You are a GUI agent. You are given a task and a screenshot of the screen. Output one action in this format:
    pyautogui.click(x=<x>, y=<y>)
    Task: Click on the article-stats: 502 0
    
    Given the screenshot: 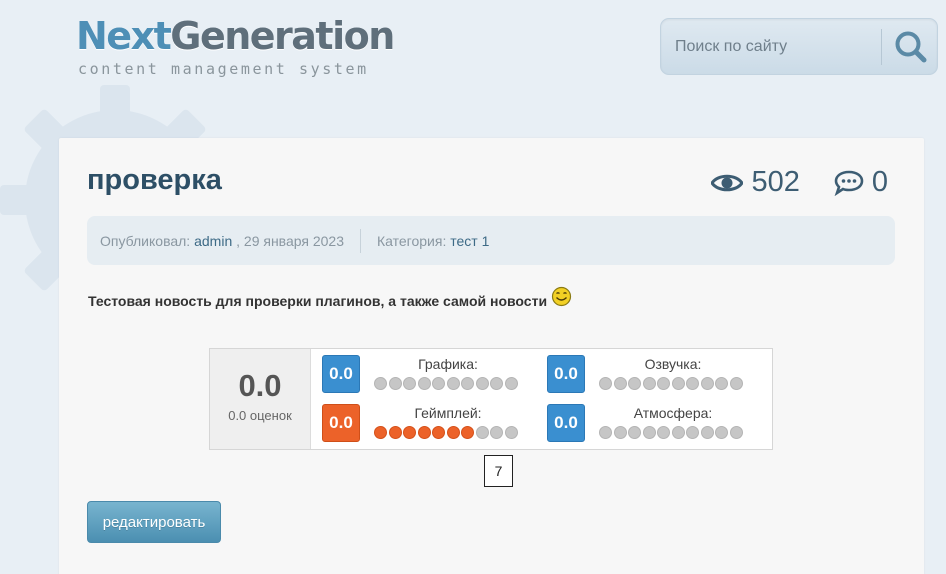 What is the action you would take?
    pyautogui.click(x=799, y=182)
    